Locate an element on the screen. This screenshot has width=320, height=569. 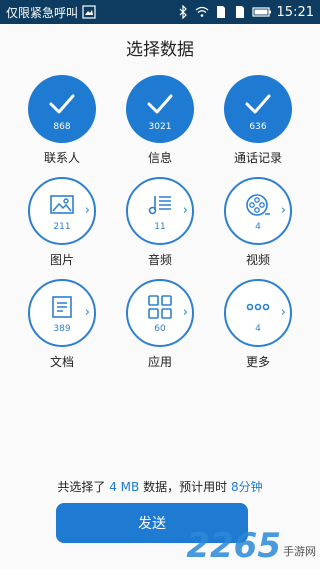
documents-toggle: › 389 is located at coordinates (62, 313).